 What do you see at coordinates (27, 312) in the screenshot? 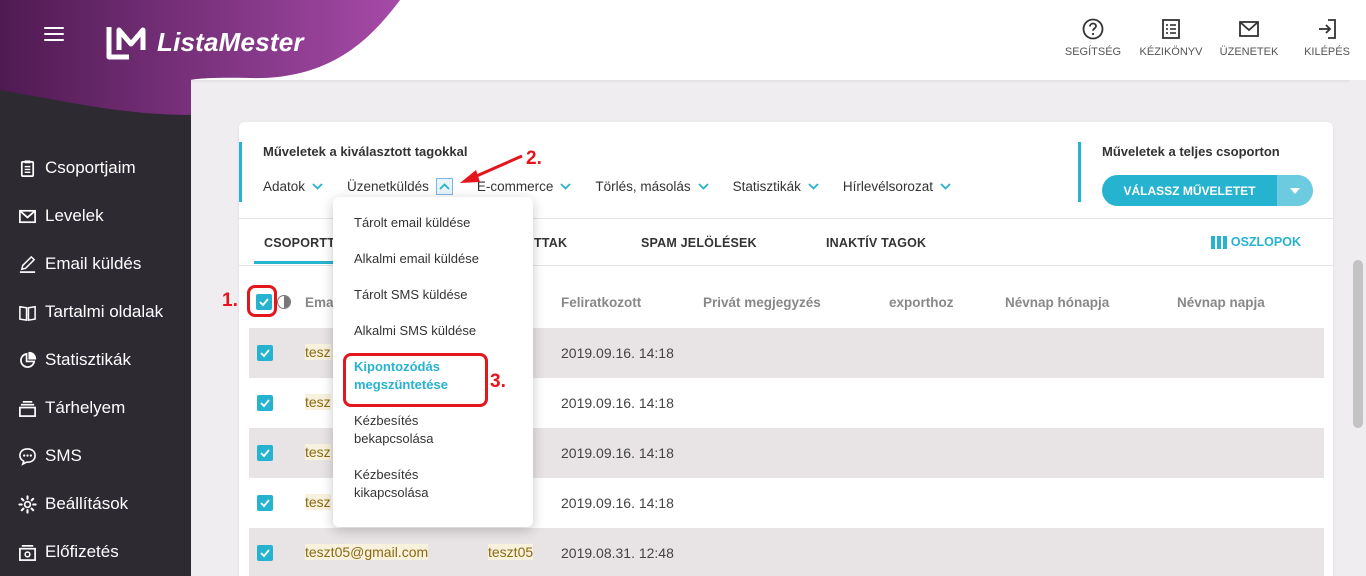
I see `book-icon` at bounding box center [27, 312].